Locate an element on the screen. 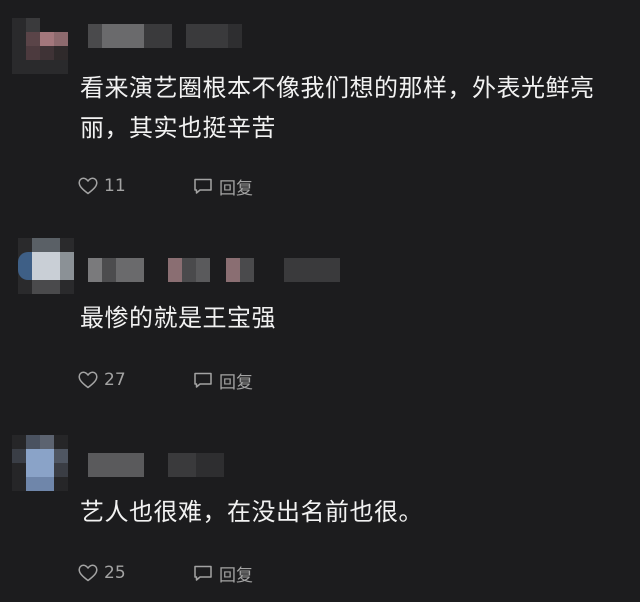  comment-actions: 27 回复 is located at coordinates (165, 380).